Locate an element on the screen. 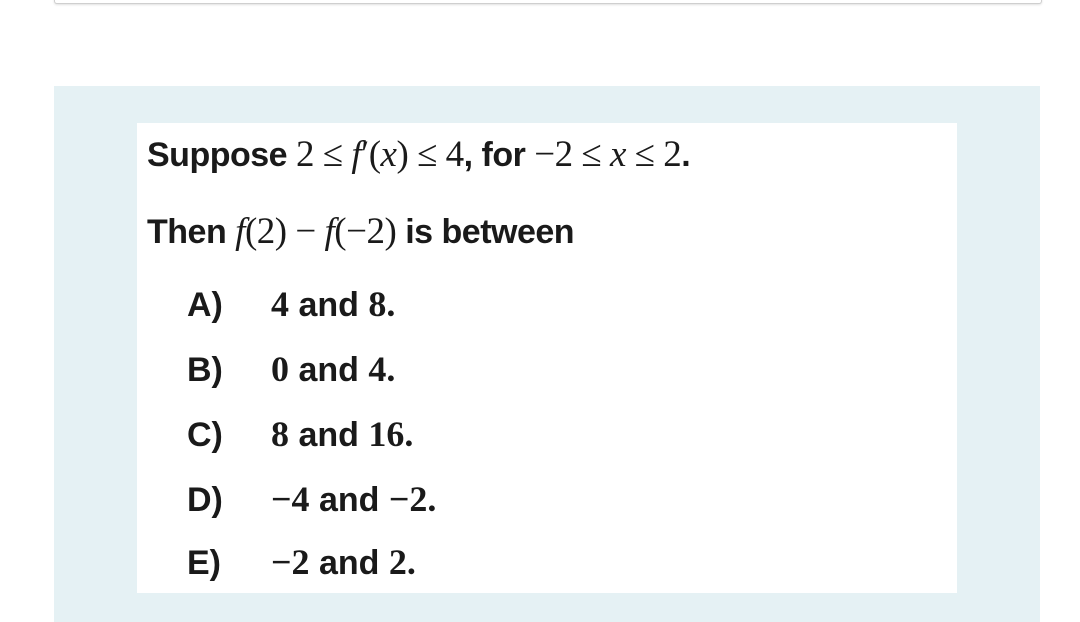 The image size is (1080, 622). answer-option-a: A) 4 and 8. is located at coordinates (291, 304).